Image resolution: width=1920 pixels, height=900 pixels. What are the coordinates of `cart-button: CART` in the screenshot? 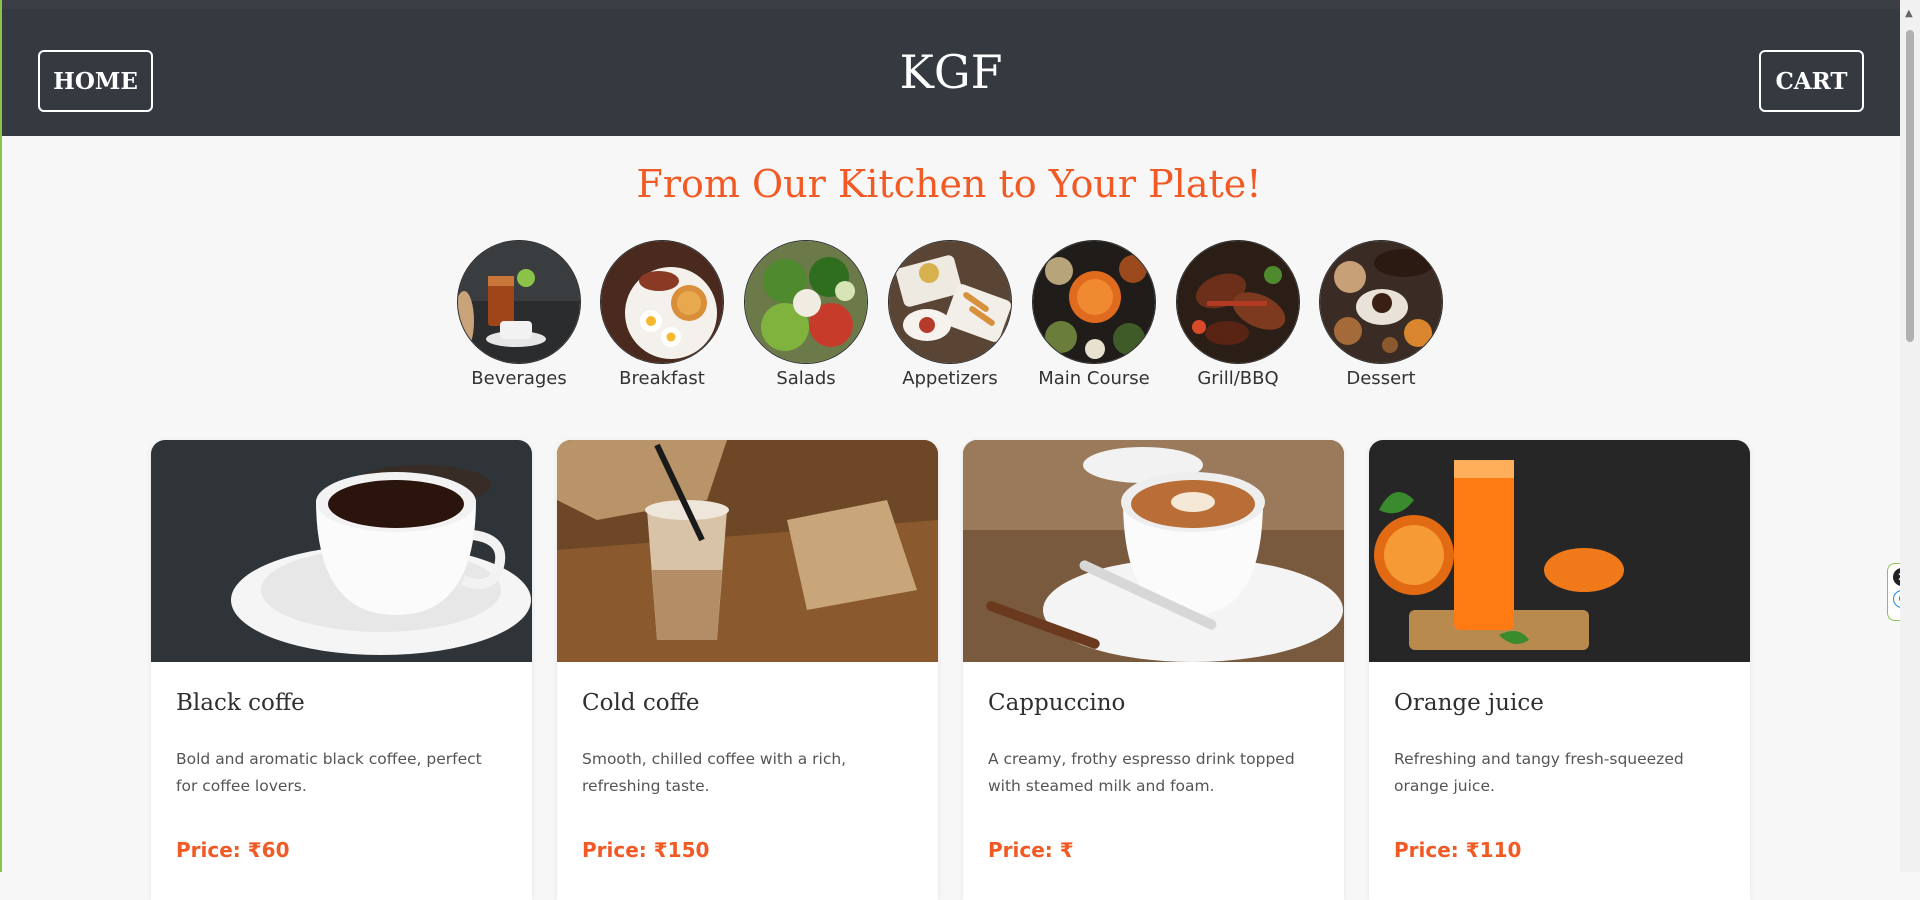 It's located at (1811, 81).